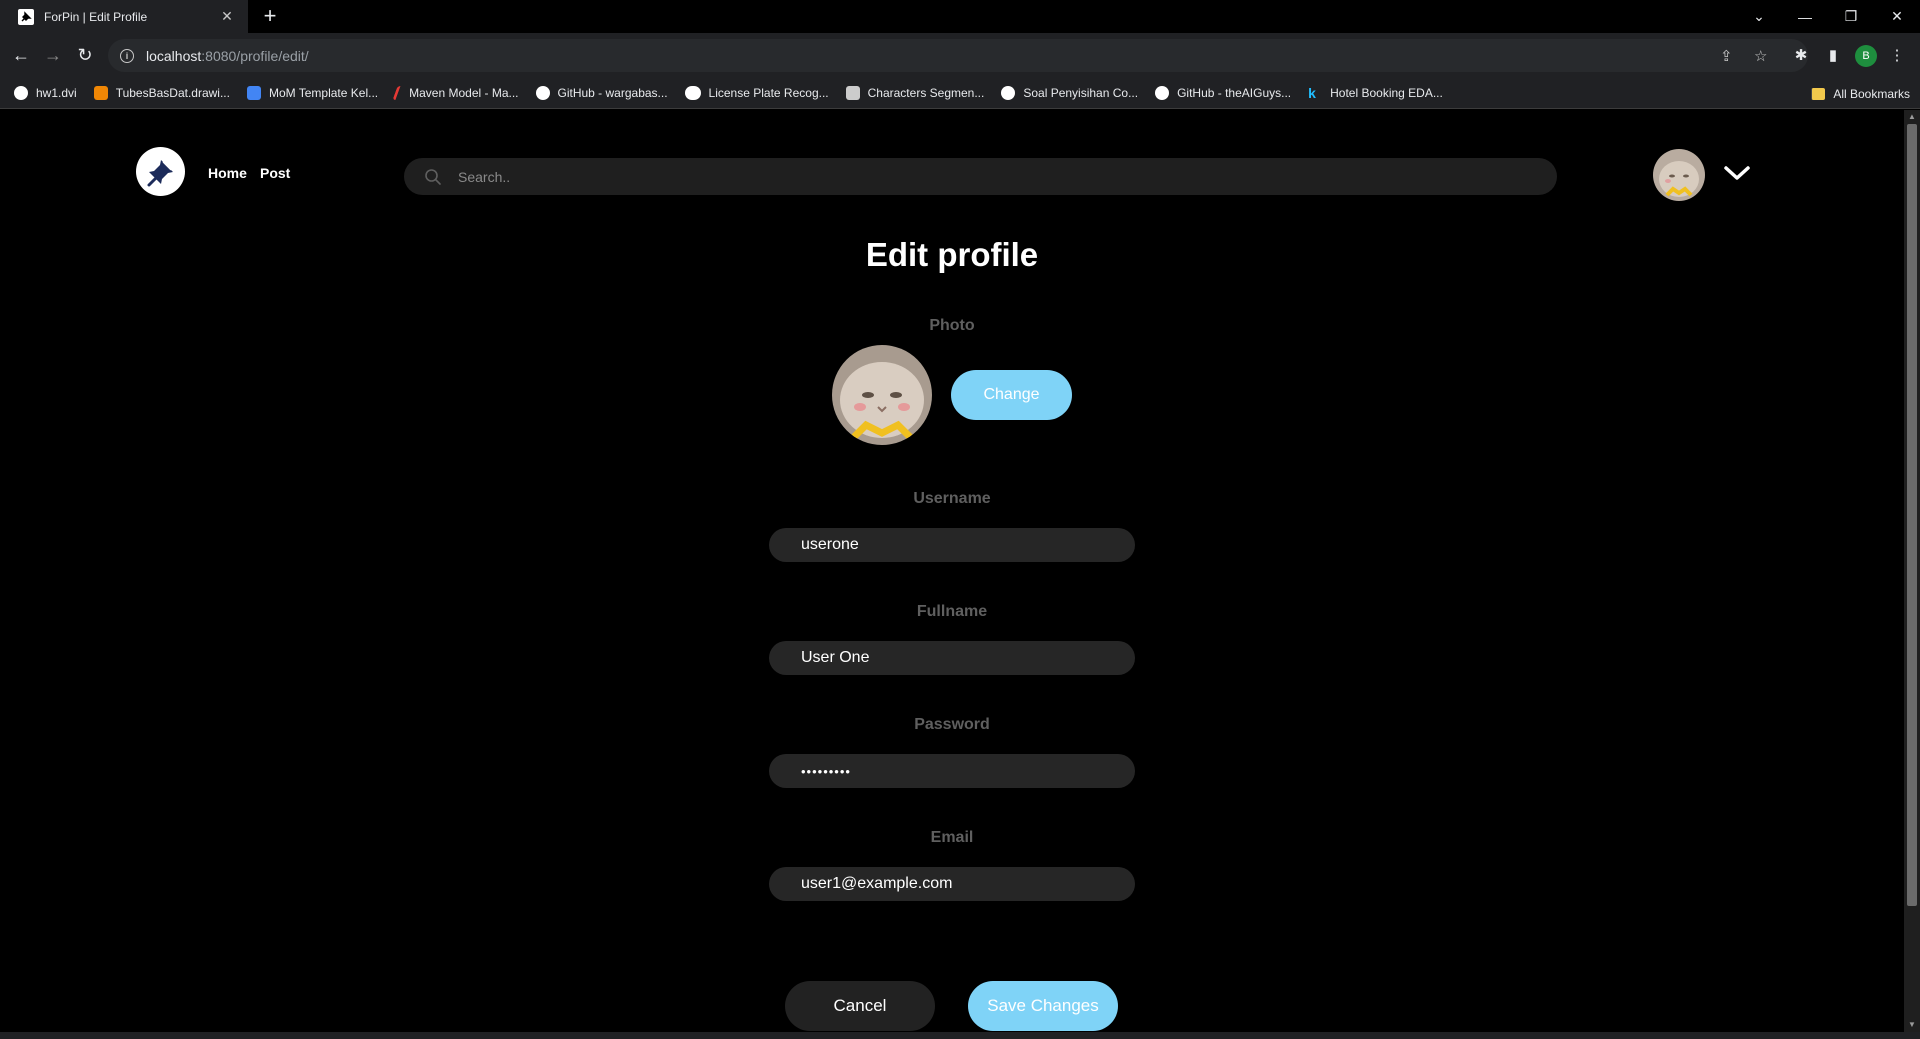 This screenshot has height=1039, width=1920. What do you see at coordinates (1737, 173) in the screenshot?
I see `chevron-down-icon` at bounding box center [1737, 173].